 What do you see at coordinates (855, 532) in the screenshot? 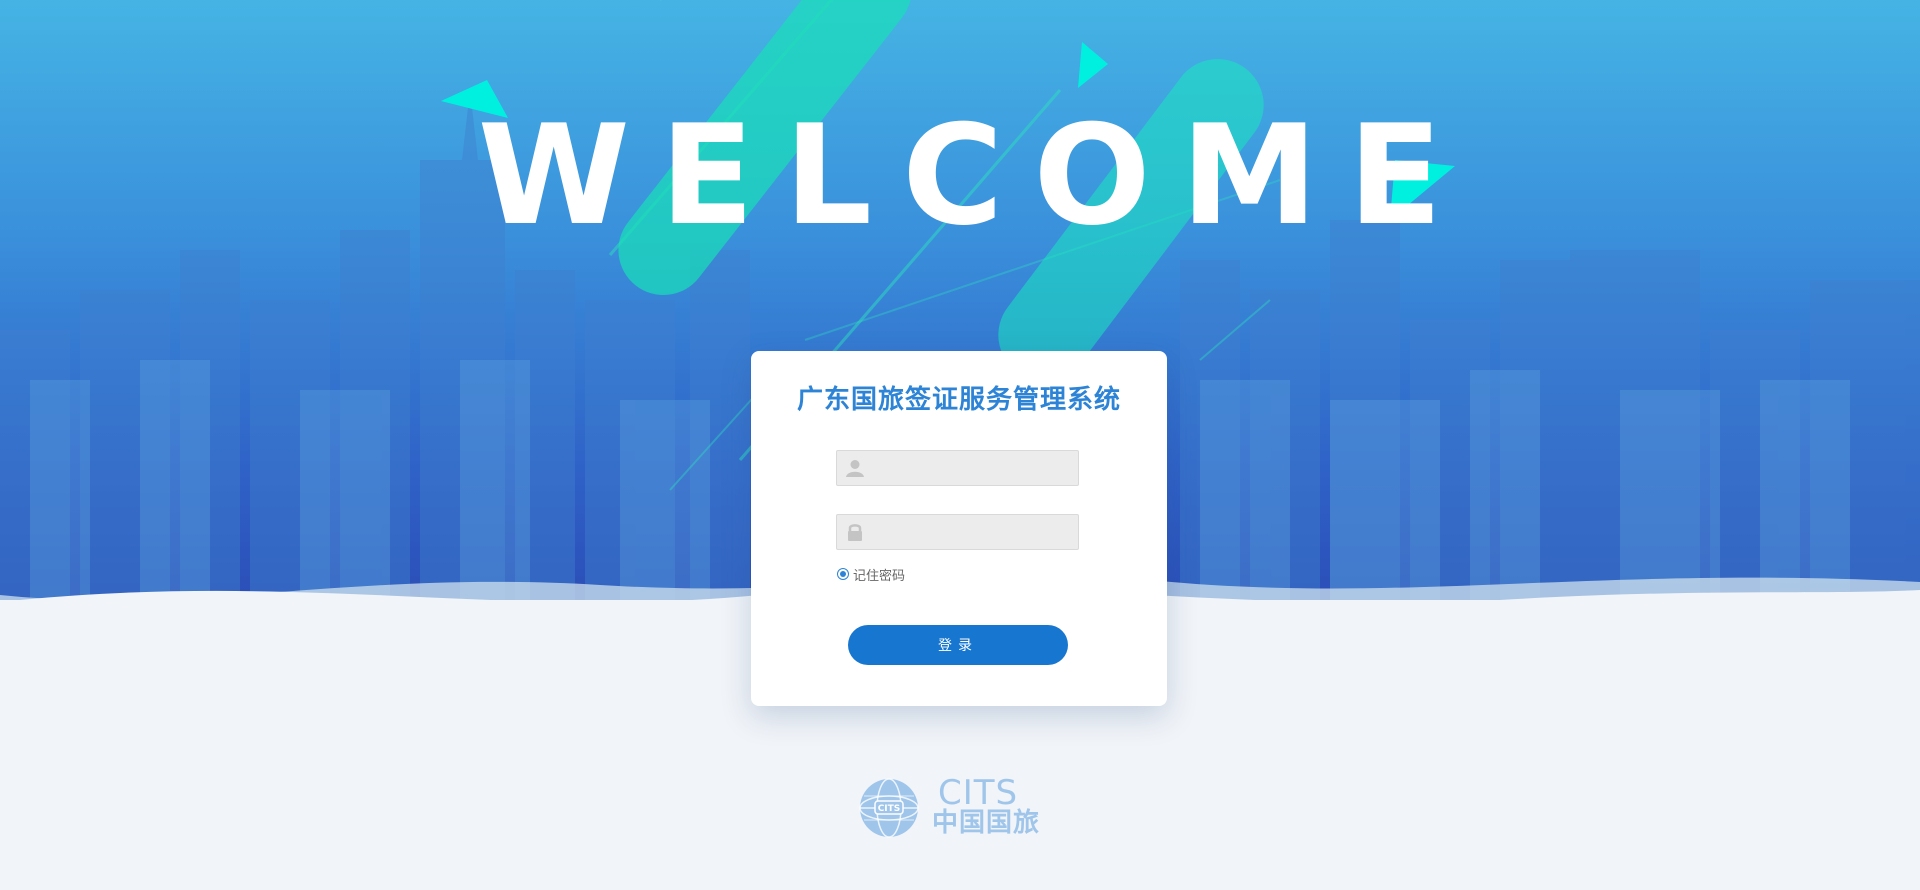
I see `lock-icon` at bounding box center [855, 532].